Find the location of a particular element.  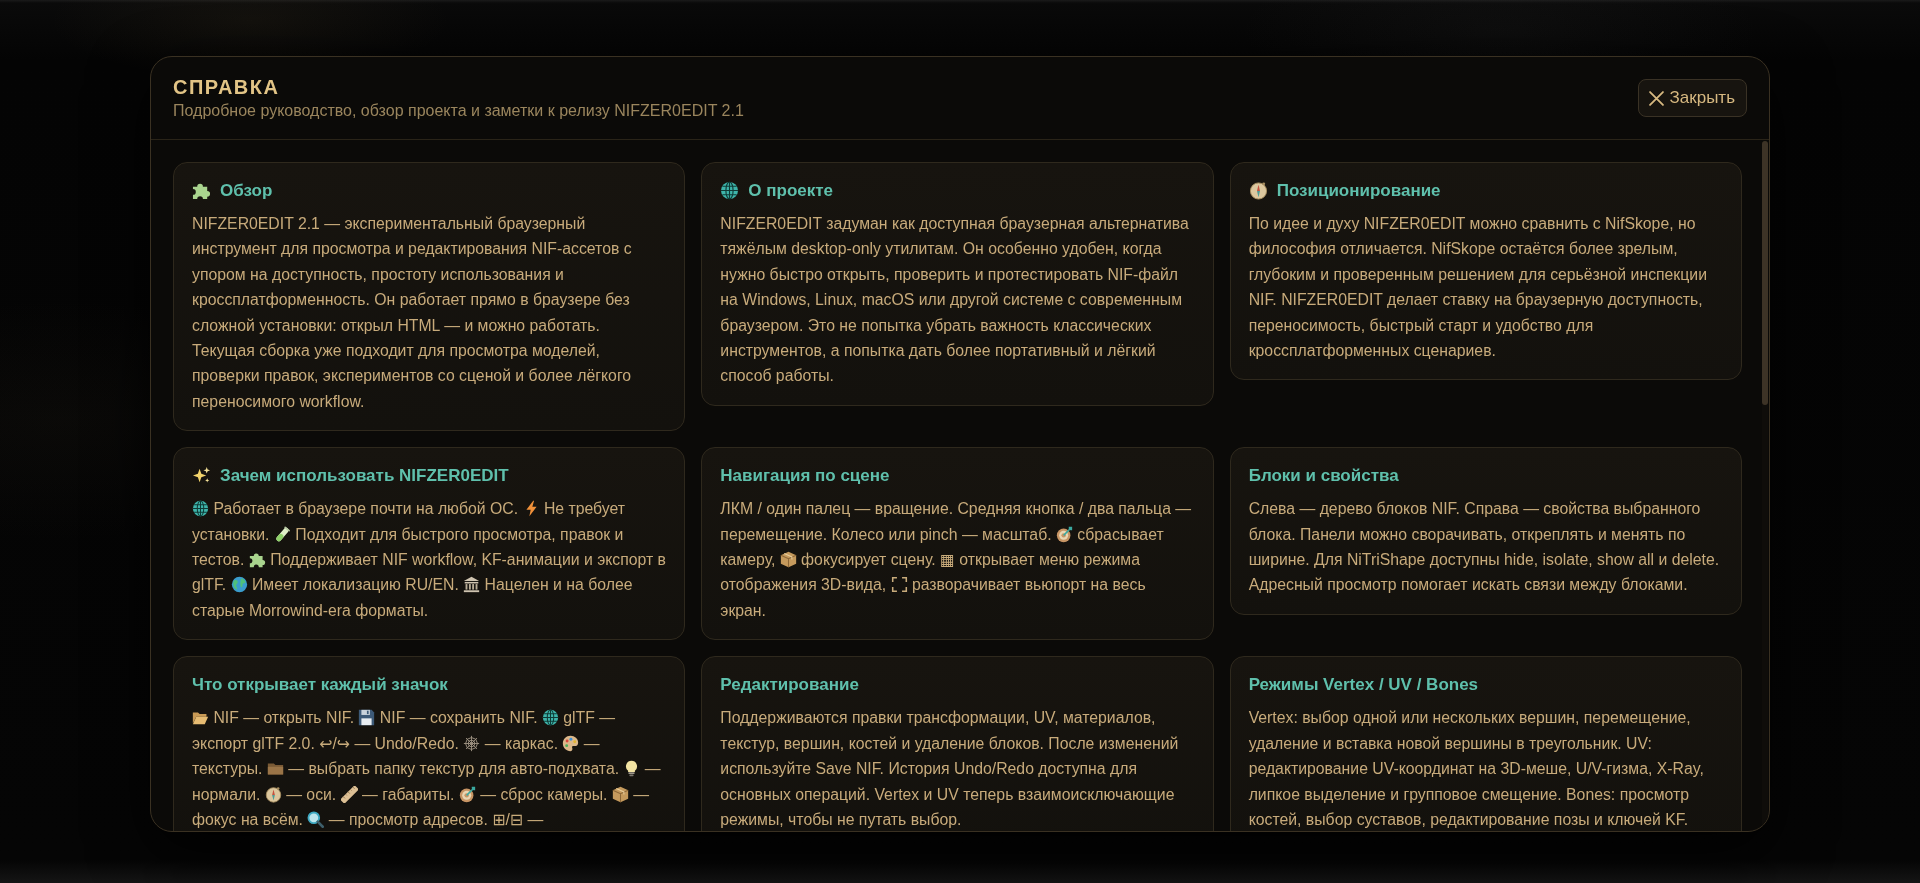

building-icon is located at coordinates (472, 585).